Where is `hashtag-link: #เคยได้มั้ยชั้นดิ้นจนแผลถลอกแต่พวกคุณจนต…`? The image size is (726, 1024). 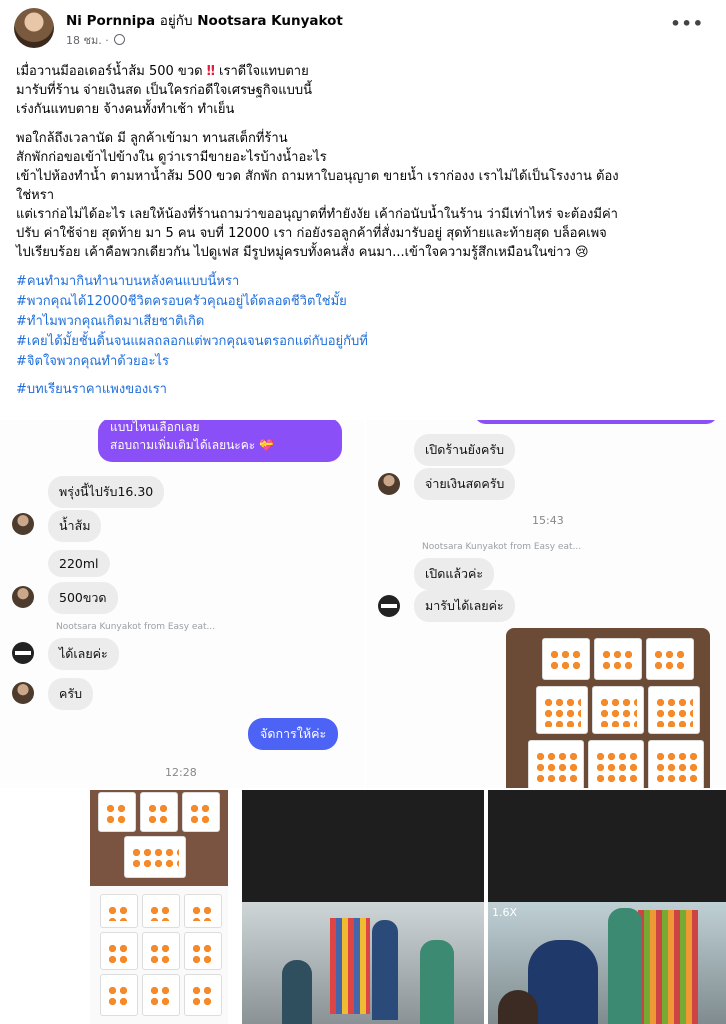
hashtag-link: #เคยได้มั้ยชั้นดิ้นจนแผลถลอกแต่พวกคุณจนต… is located at coordinates (366, 342).